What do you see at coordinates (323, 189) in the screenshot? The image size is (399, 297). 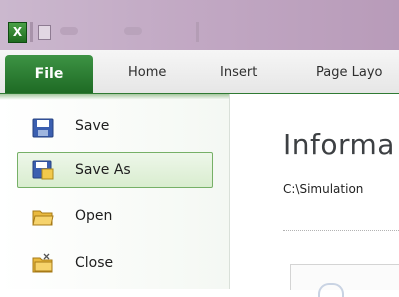 I see `file-path: C:\Simulation` at bounding box center [323, 189].